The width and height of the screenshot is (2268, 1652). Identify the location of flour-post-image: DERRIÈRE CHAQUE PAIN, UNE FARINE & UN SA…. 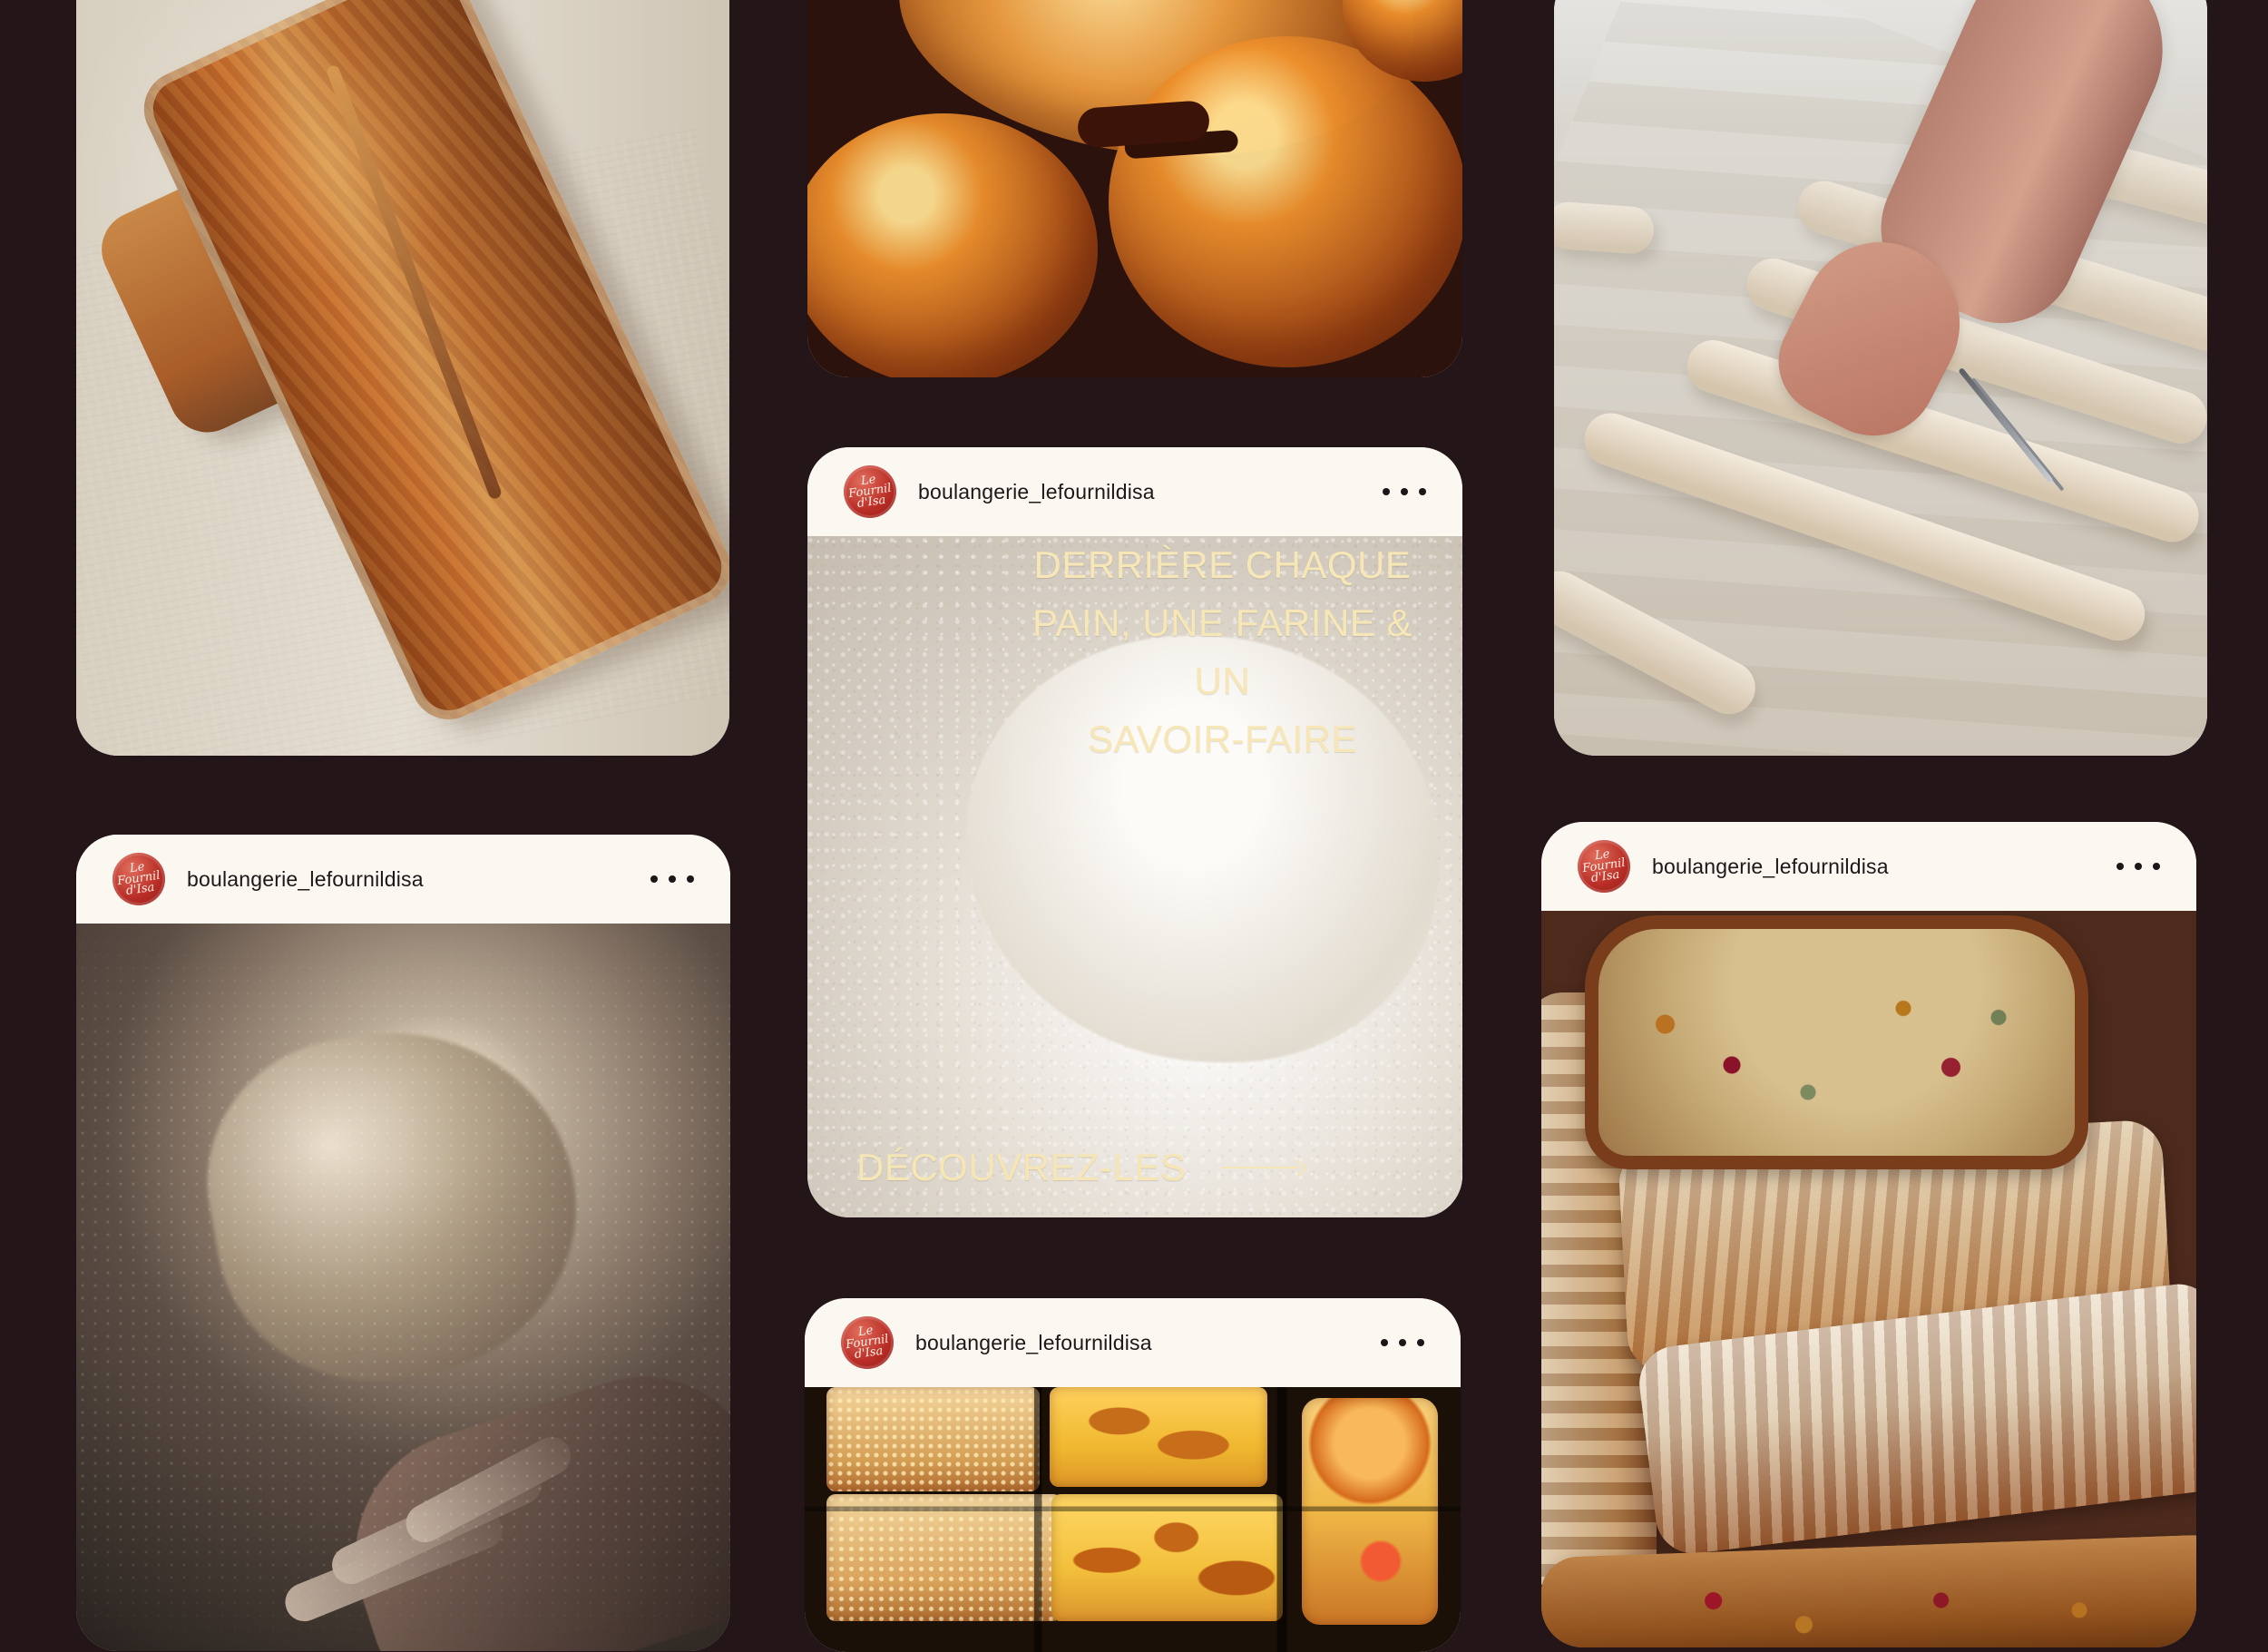
(1134, 876).